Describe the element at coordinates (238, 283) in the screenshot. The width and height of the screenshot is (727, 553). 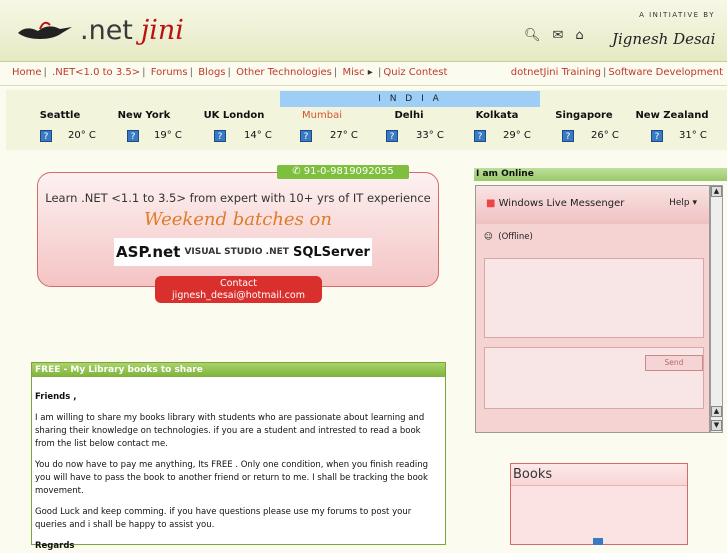
I see `contact-label: Contact` at that location.